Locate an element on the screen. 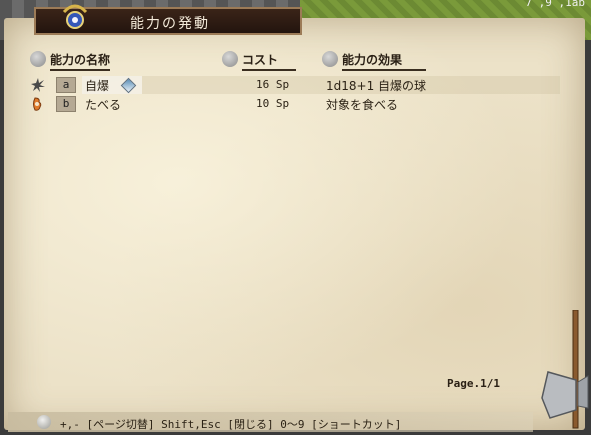 This screenshot has height=435, width=591. column-header-cost: コスト is located at coordinates (259, 60).